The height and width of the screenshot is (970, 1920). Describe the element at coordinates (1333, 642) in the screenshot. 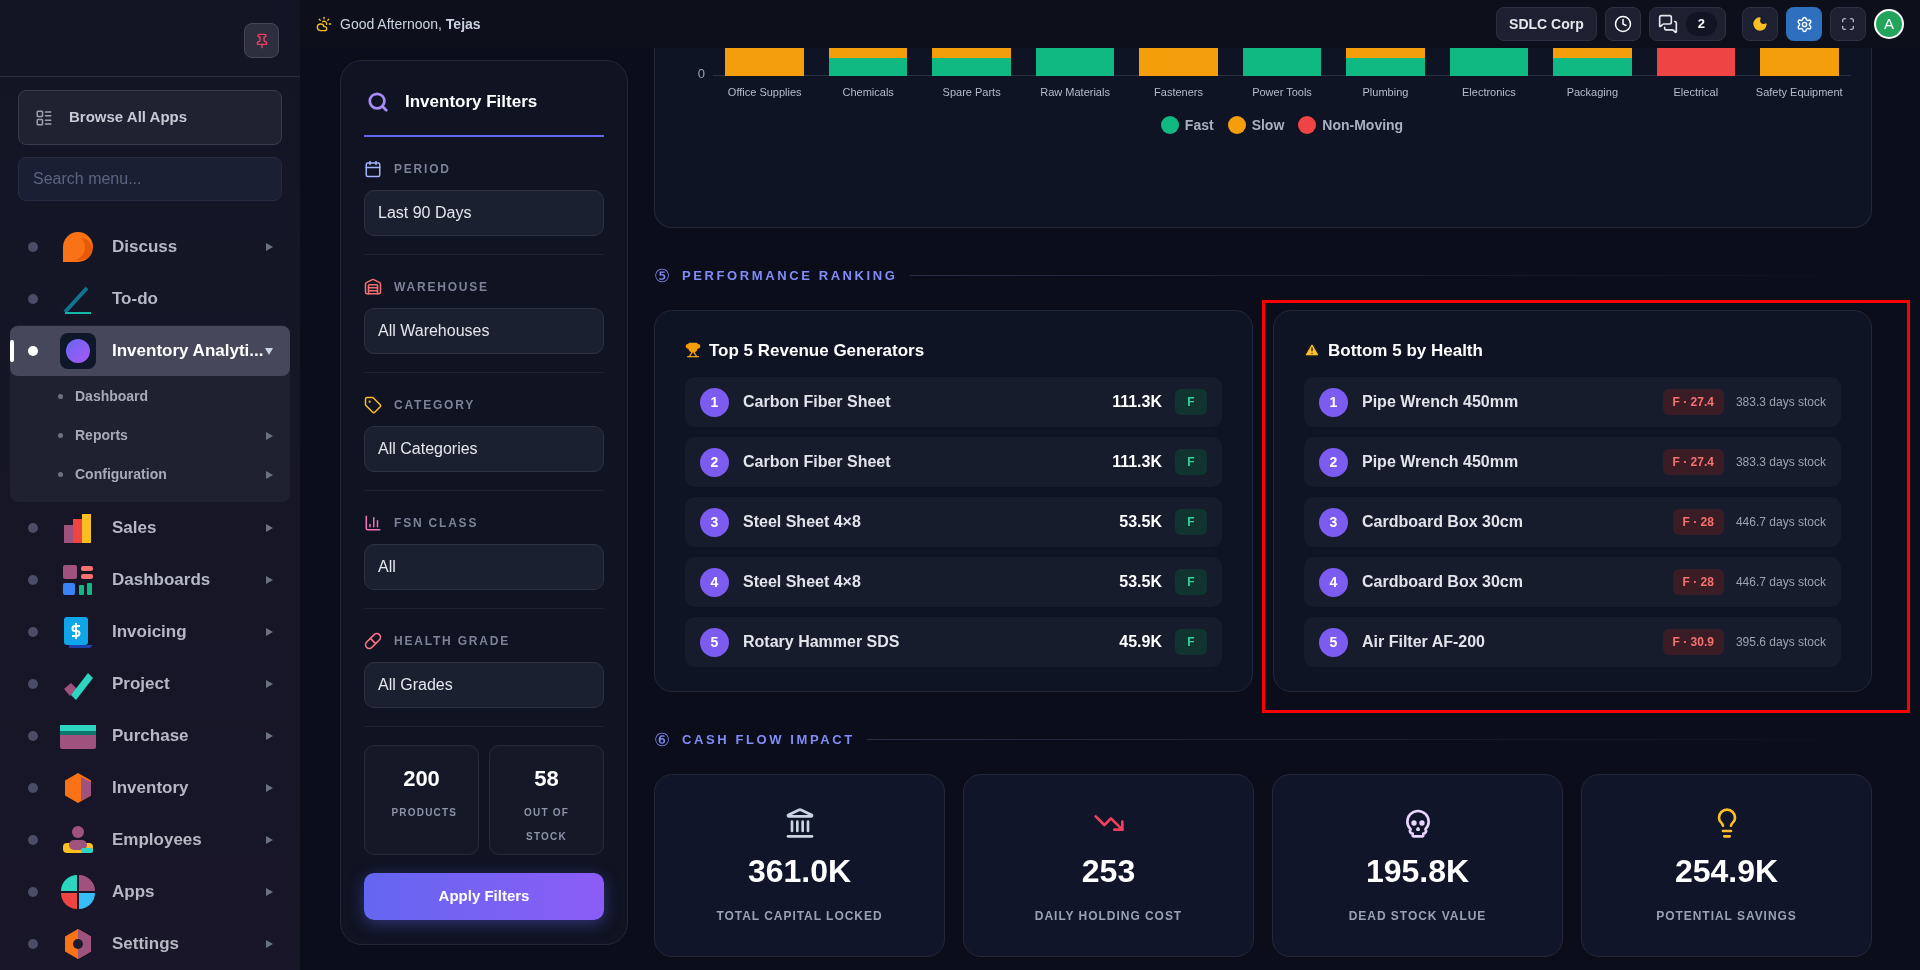

I see `rank-badge: 5` at that location.